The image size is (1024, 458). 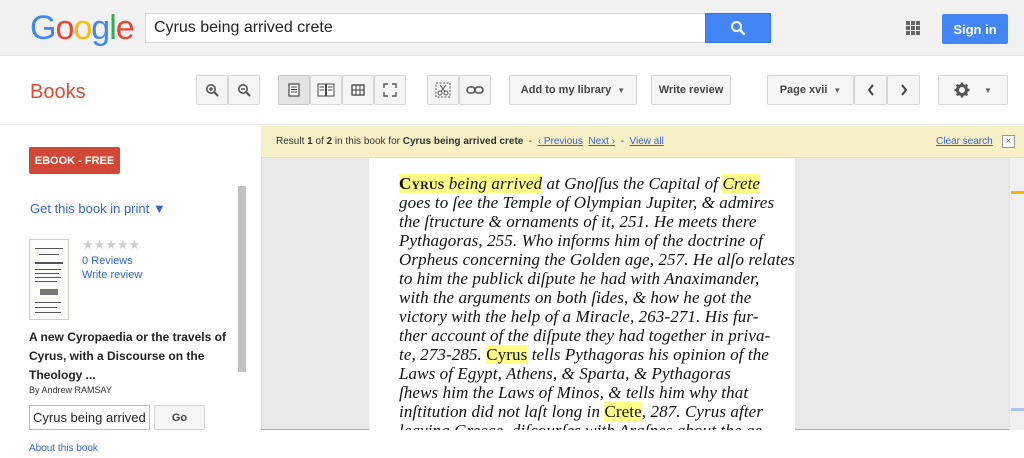 I want to click on write-review-link: Write review, so click(x=112, y=275).